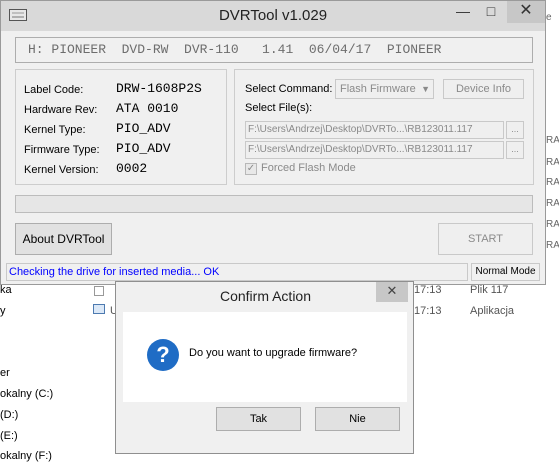  Describe the element at coordinates (492, 311) in the screenshot. I see `file-type: Aplikacja` at that location.